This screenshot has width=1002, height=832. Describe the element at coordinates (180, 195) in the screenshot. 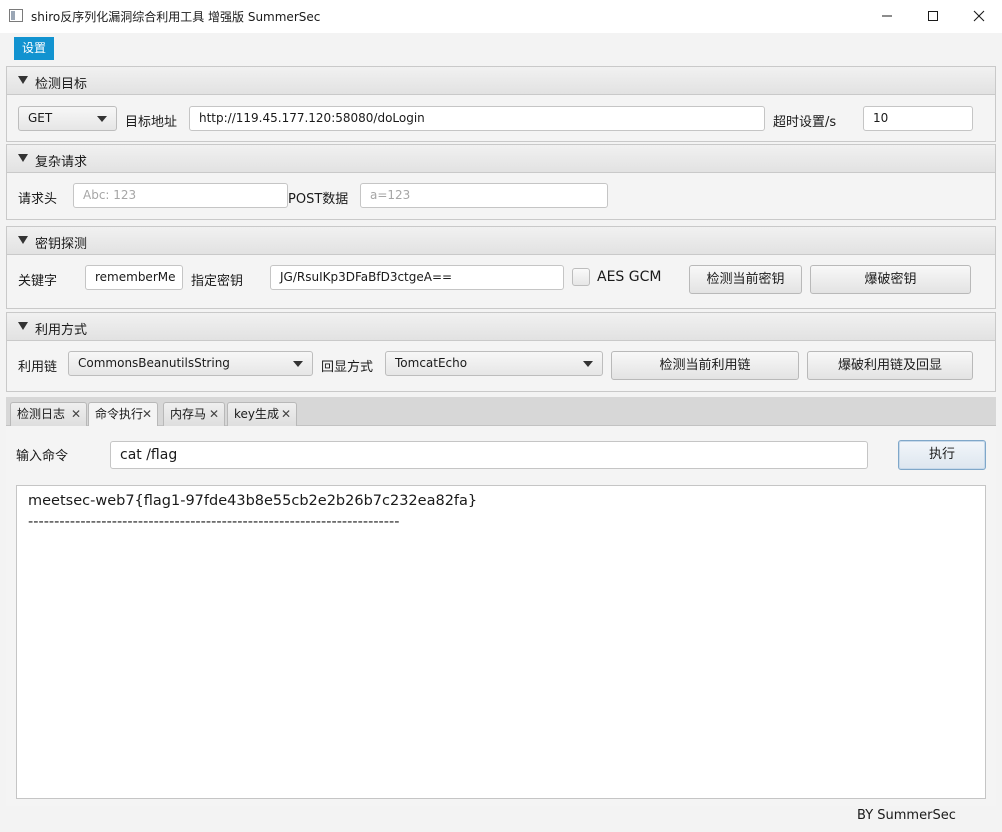

I see `header-input: Abc: 123` at that location.